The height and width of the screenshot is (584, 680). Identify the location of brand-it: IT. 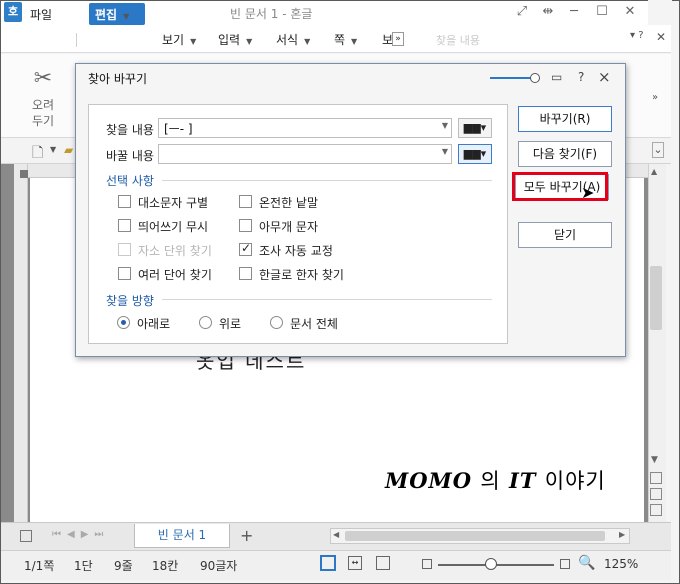
(523, 480).